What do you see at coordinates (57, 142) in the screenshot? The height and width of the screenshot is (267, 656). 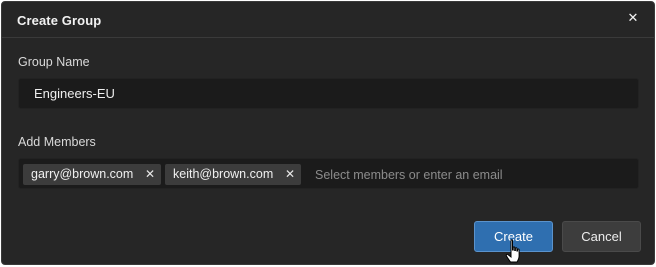 I see `add-members-label: Add Members` at bounding box center [57, 142].